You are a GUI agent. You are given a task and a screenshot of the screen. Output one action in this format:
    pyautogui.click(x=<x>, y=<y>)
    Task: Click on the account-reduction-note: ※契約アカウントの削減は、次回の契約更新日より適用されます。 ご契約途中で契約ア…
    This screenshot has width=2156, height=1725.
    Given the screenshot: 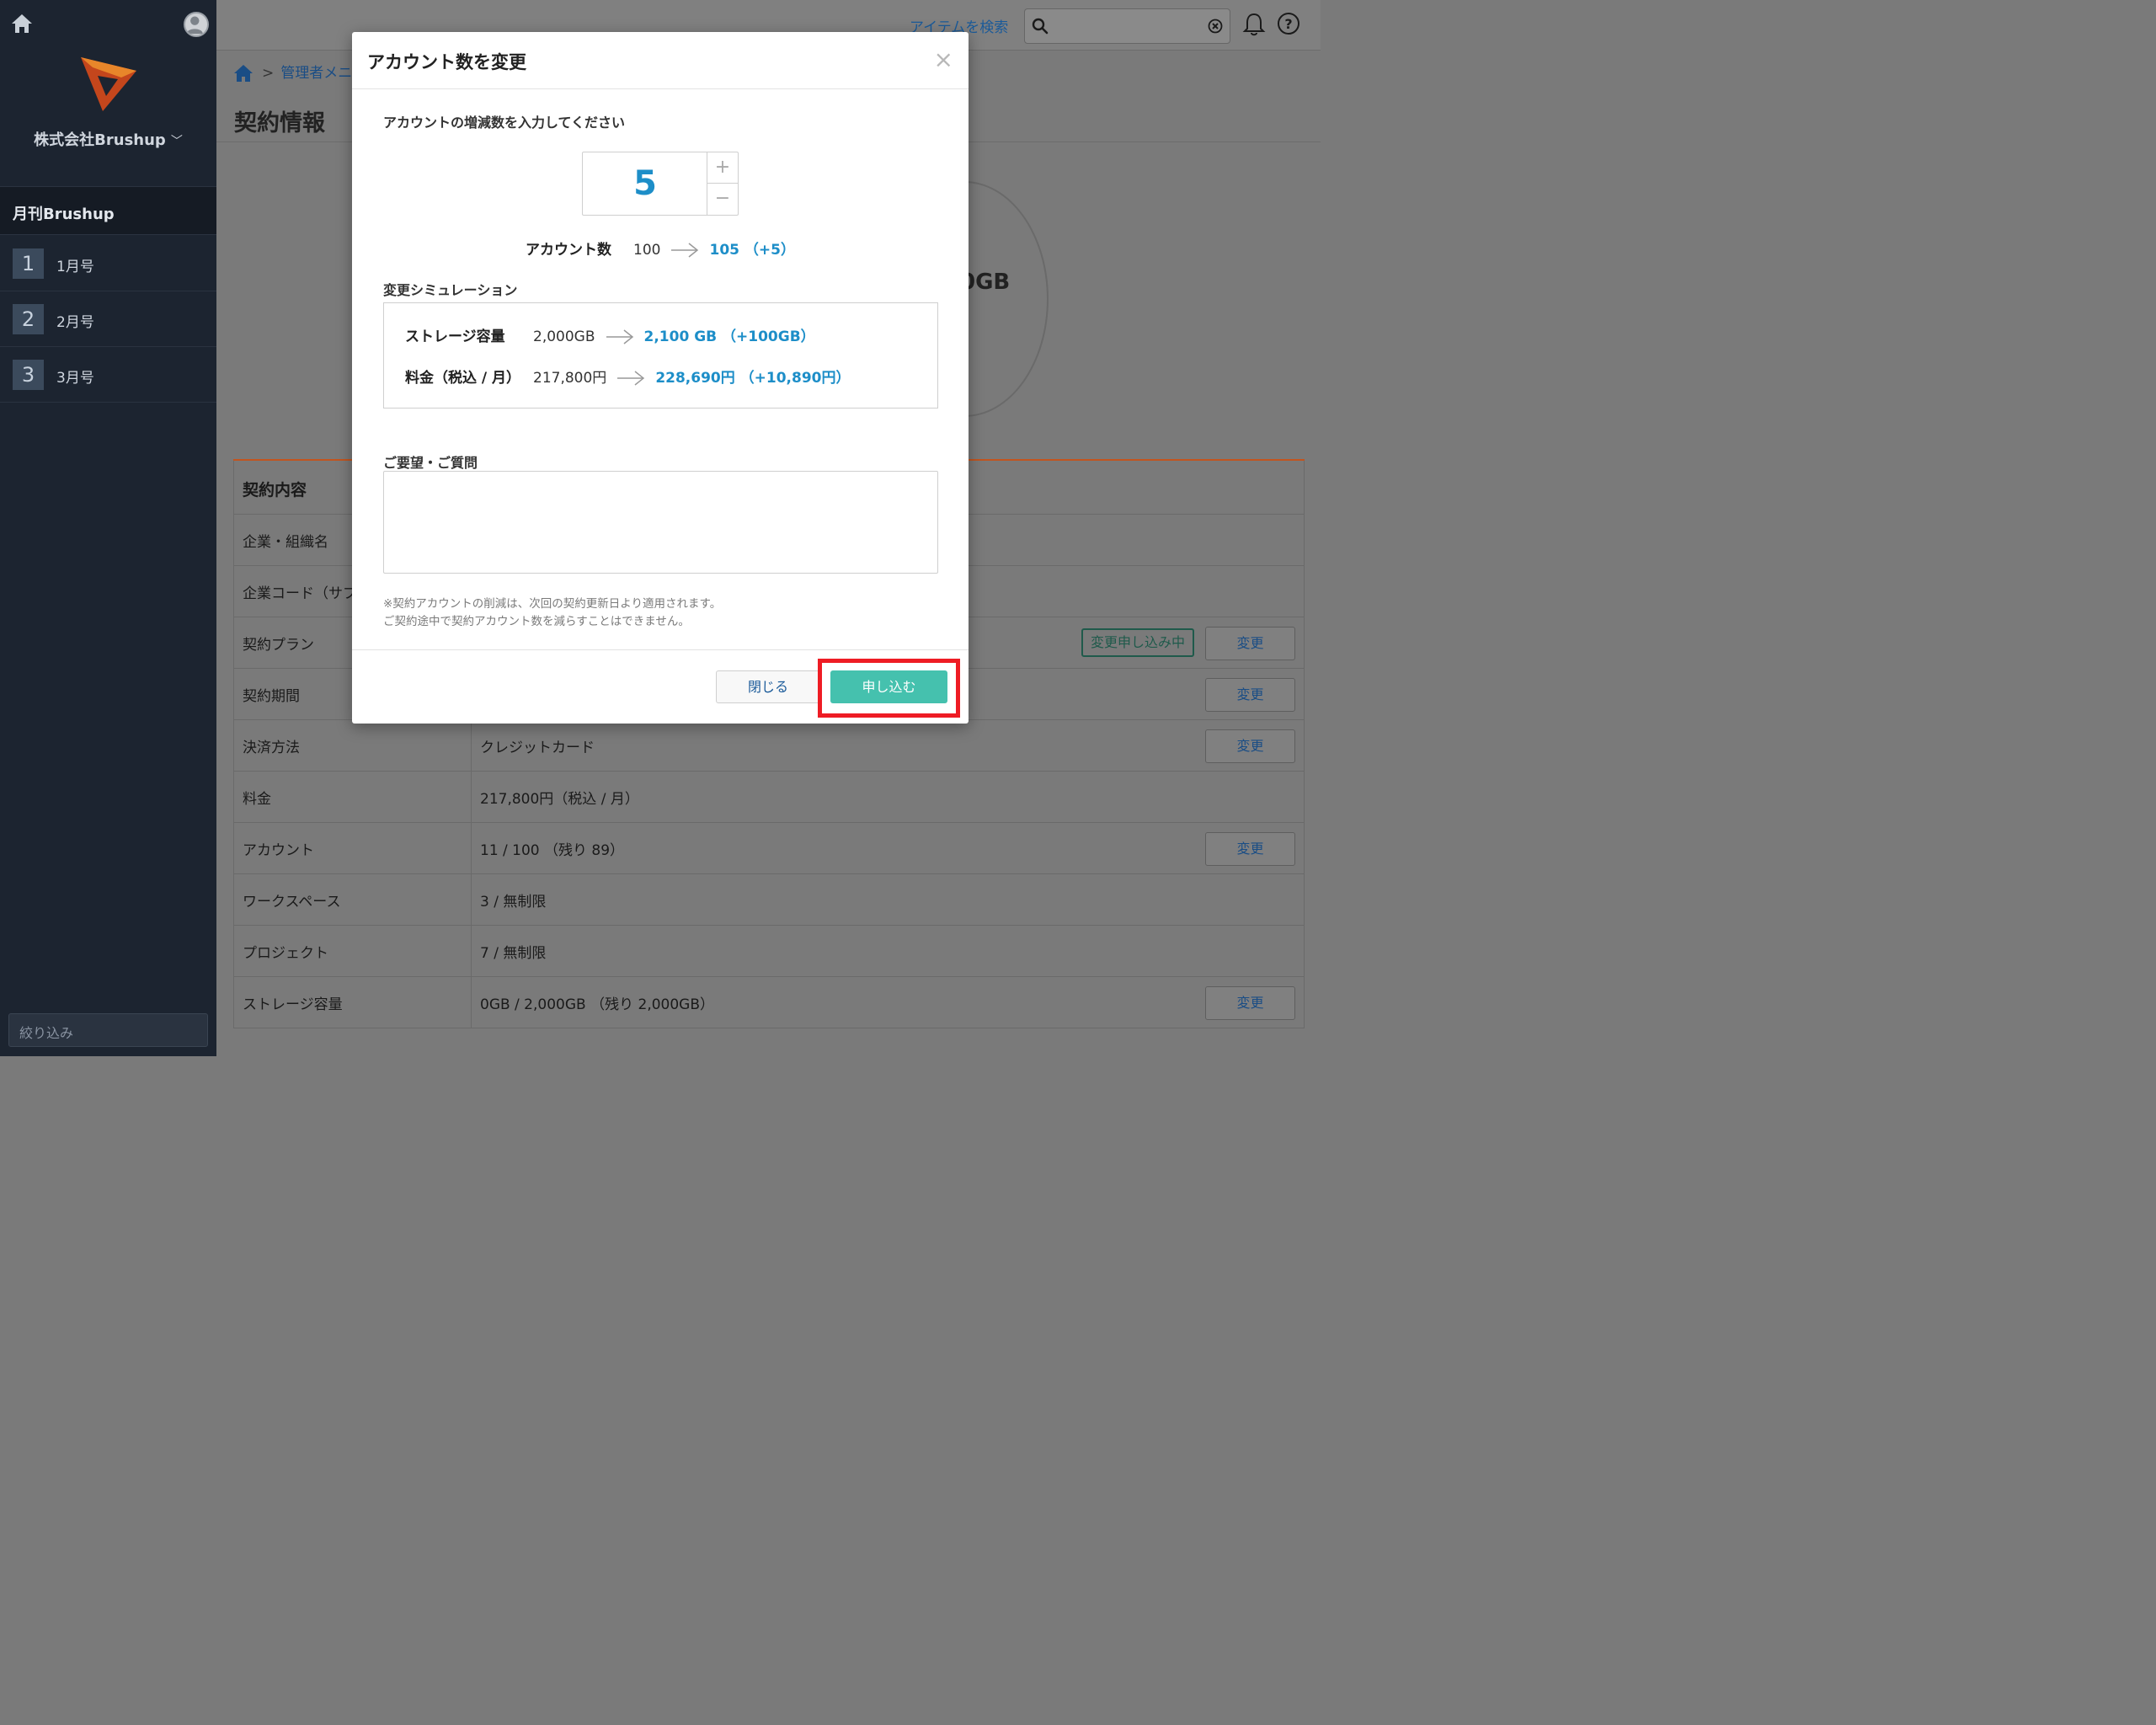 What is the action you would take?
    pyautogui.click(x=552, y=613)
    